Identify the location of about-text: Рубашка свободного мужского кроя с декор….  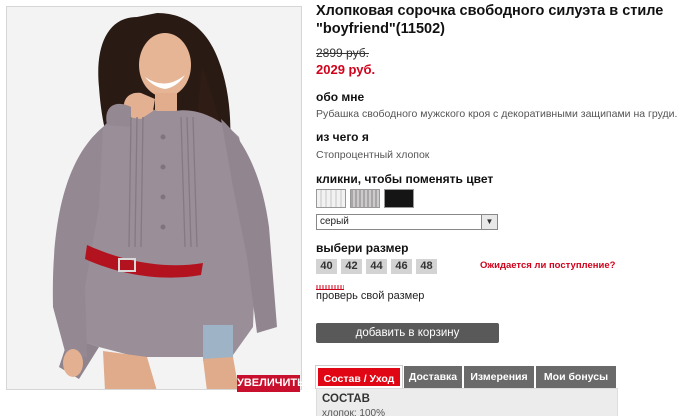
(497, 114).